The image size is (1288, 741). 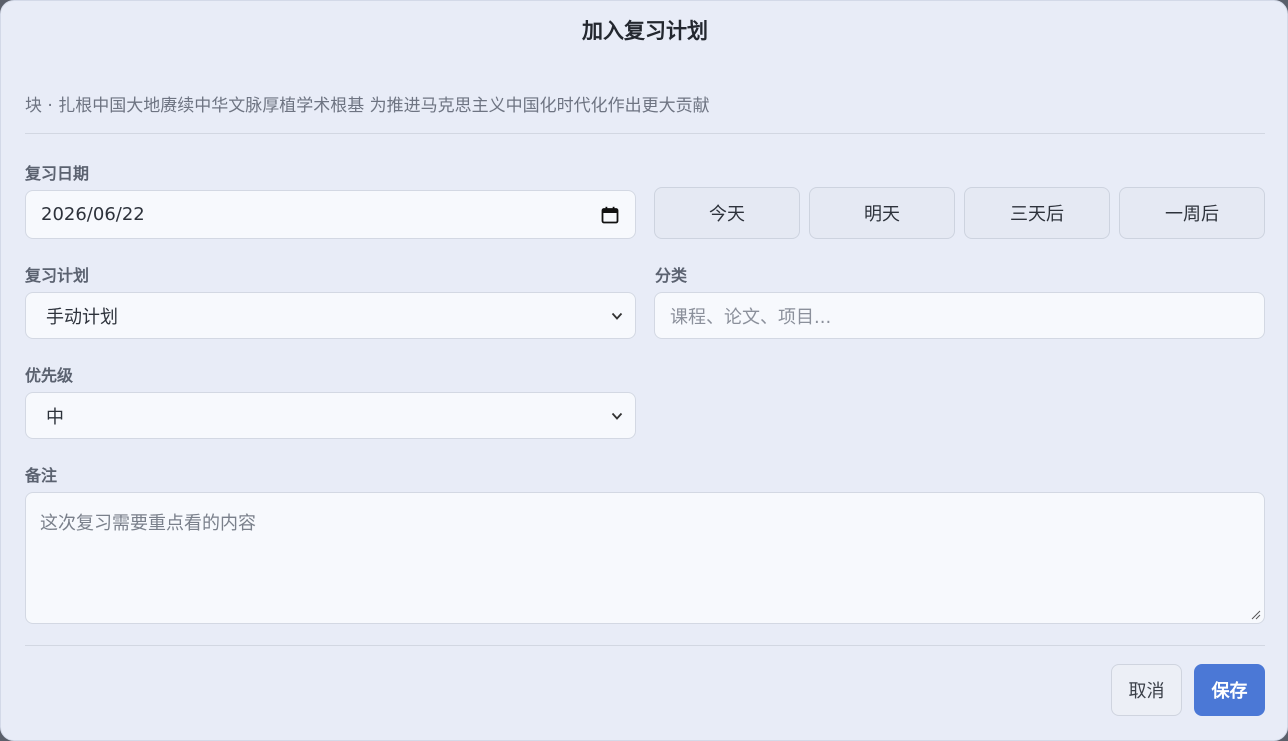 I want to click on notes-label: 备注, so click(x=41, y=475).